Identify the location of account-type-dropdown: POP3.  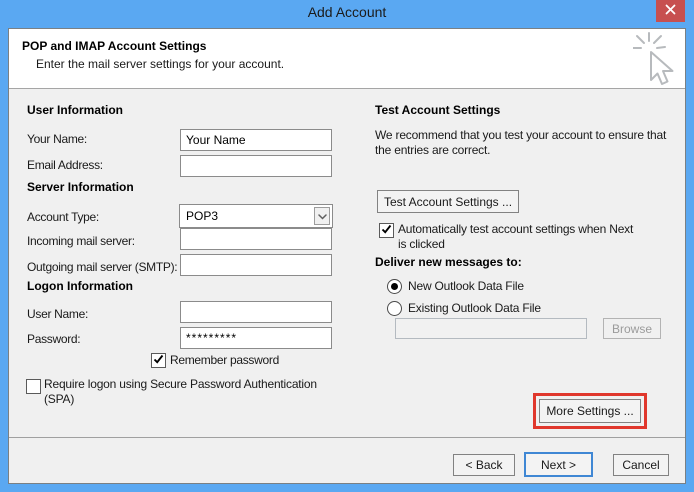
(256, 216).